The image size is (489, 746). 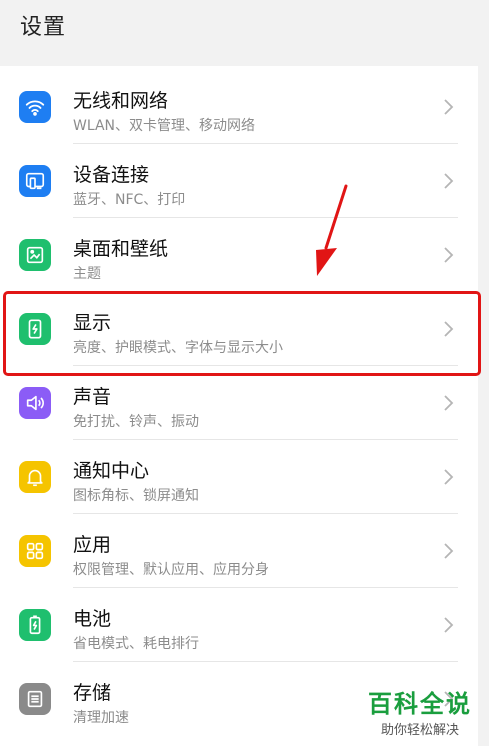 What do you see at coordinates (35, 625) in the screenshot?
I see `battery-icon` at bounding box center [35, 625].